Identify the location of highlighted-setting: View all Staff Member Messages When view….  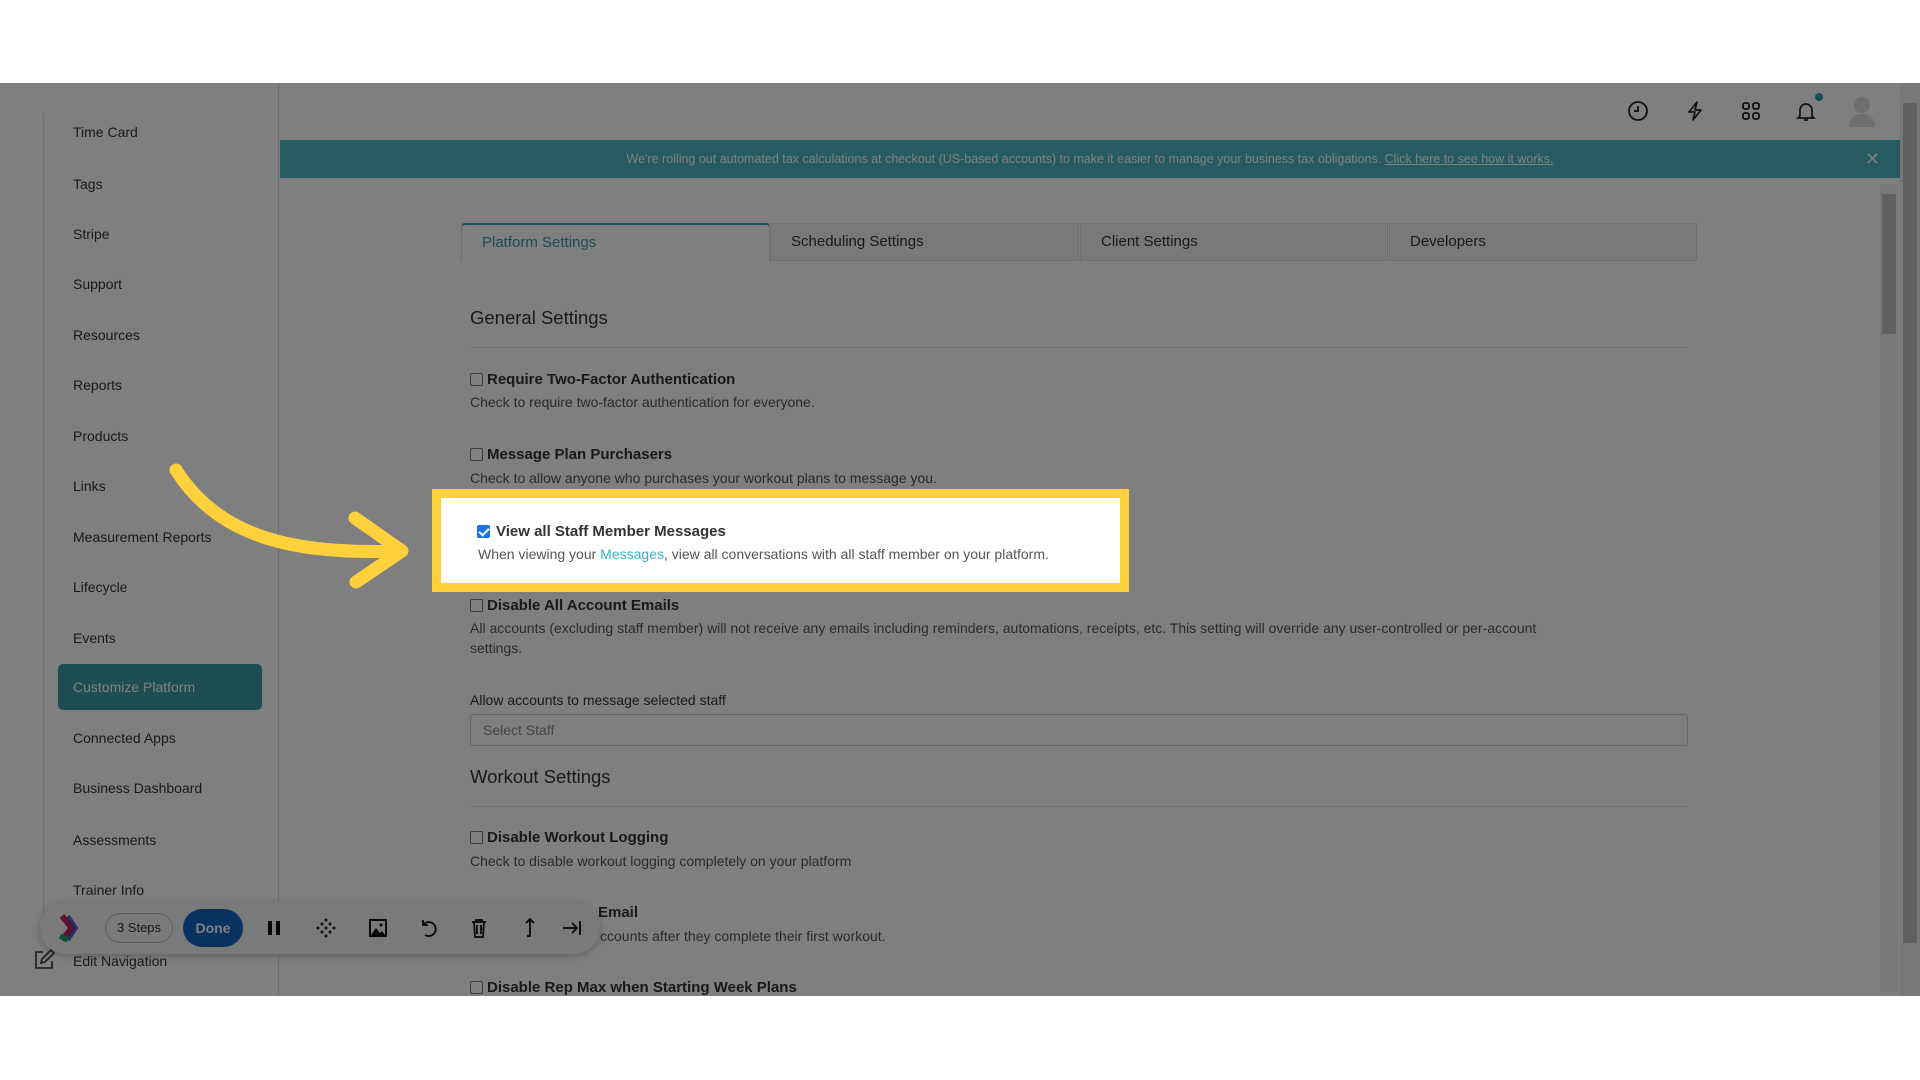
(780, 540).